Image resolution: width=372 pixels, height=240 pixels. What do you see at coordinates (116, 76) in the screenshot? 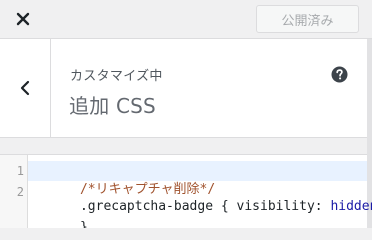
I see `breadcrumb: カスタマイズ中` at bounding box center [116, 76].